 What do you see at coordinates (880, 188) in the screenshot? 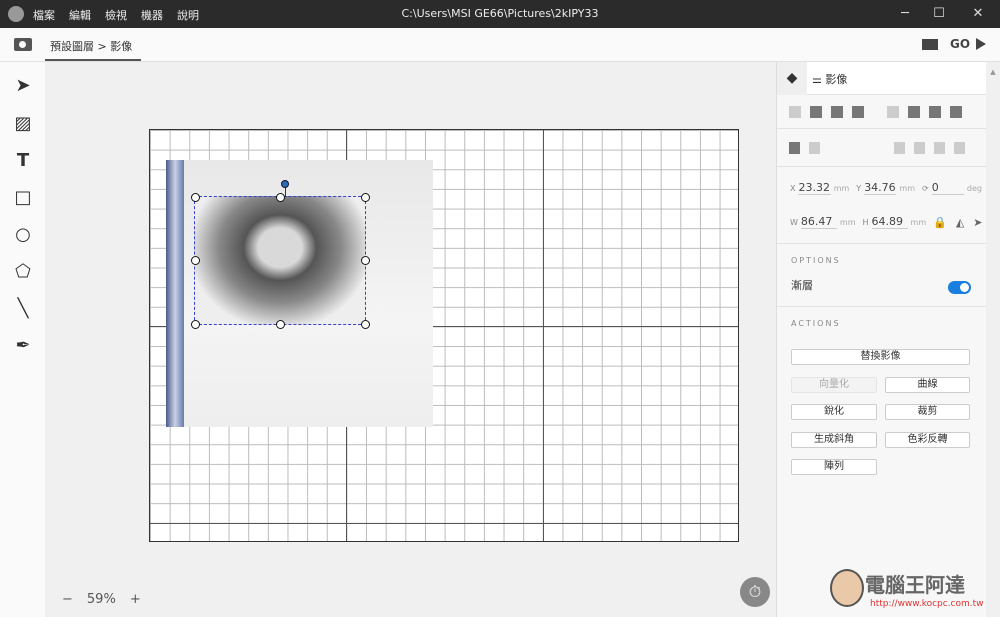
I see `y-input: 34.76` at bounding box center [880, 188].